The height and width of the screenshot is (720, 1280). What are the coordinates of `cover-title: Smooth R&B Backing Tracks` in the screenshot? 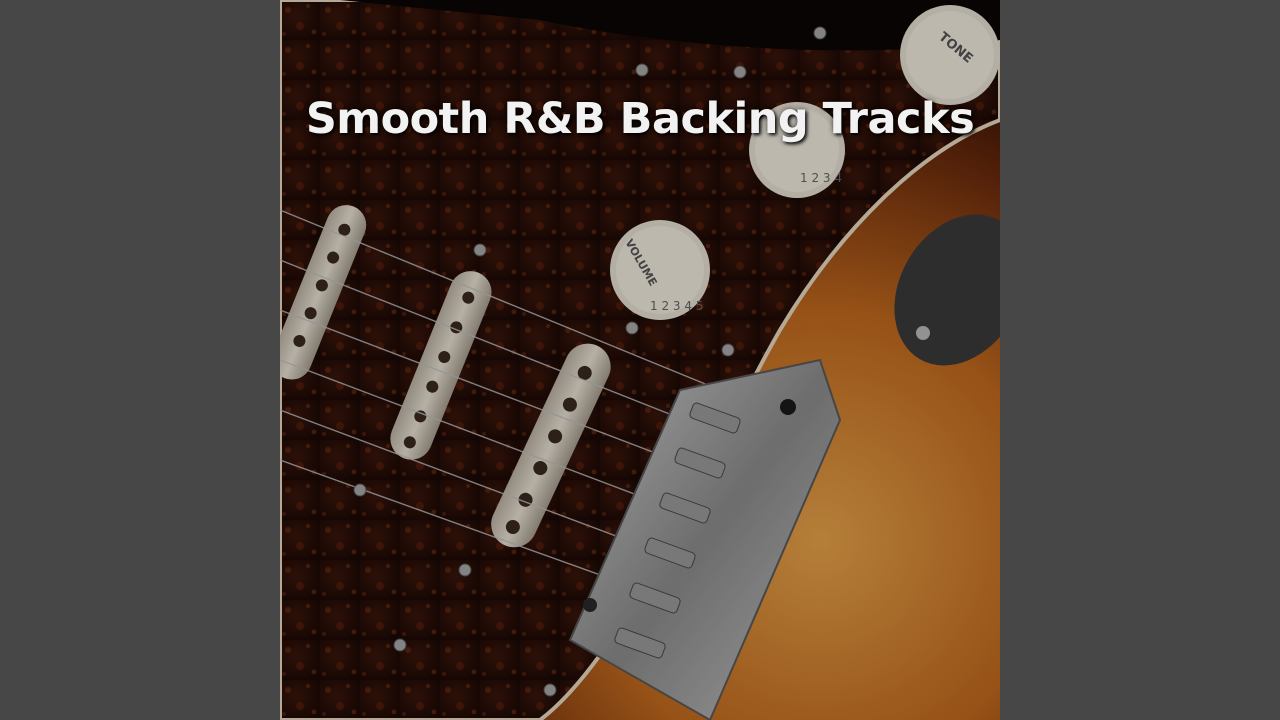 It's located at (640, 119).